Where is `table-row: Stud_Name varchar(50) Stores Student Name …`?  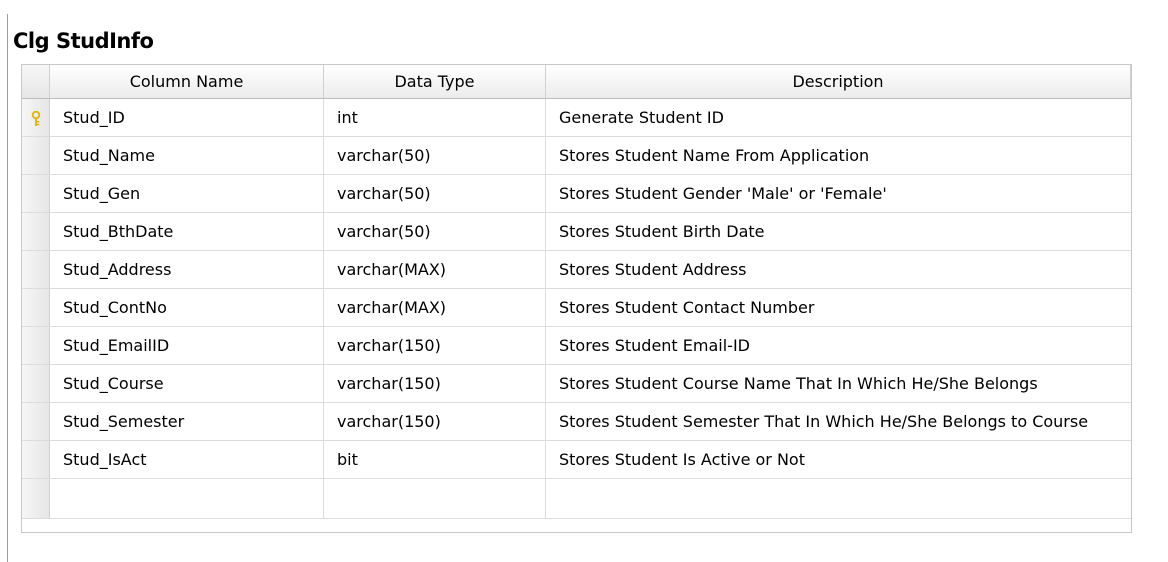 table-row: Stud_Name varchar(50) Stores Student Name … is located at coordinates (576, 156).